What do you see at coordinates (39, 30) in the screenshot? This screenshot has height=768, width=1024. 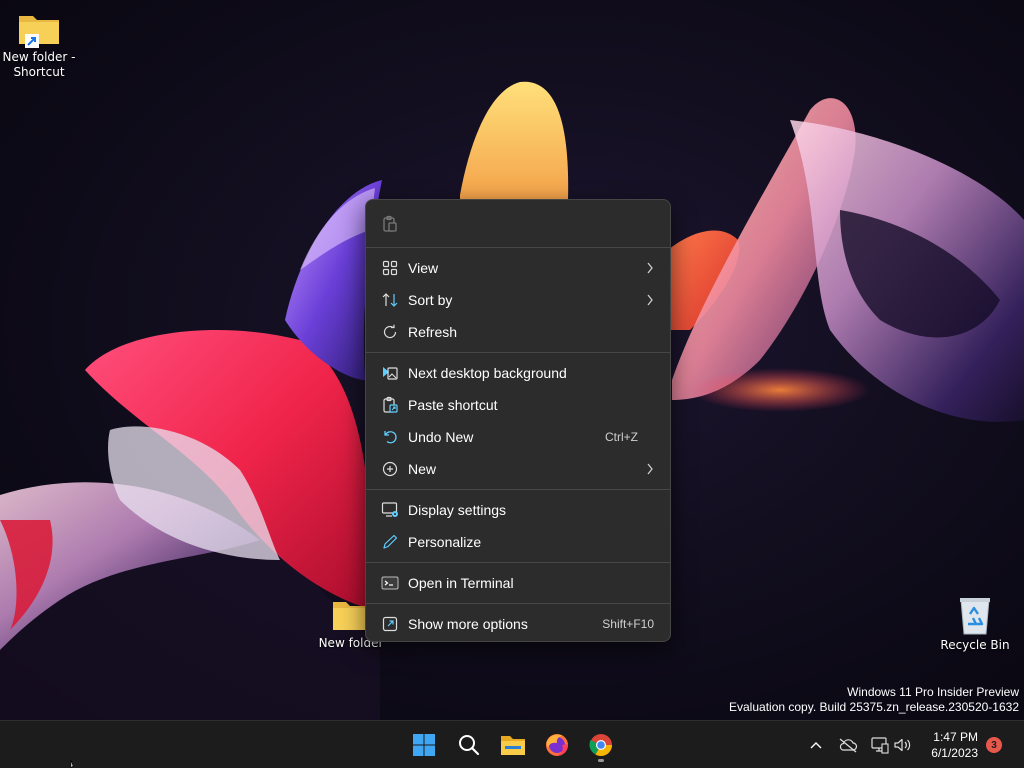 I see `folder-shortcut-icon` at bounding box center [39, 30].